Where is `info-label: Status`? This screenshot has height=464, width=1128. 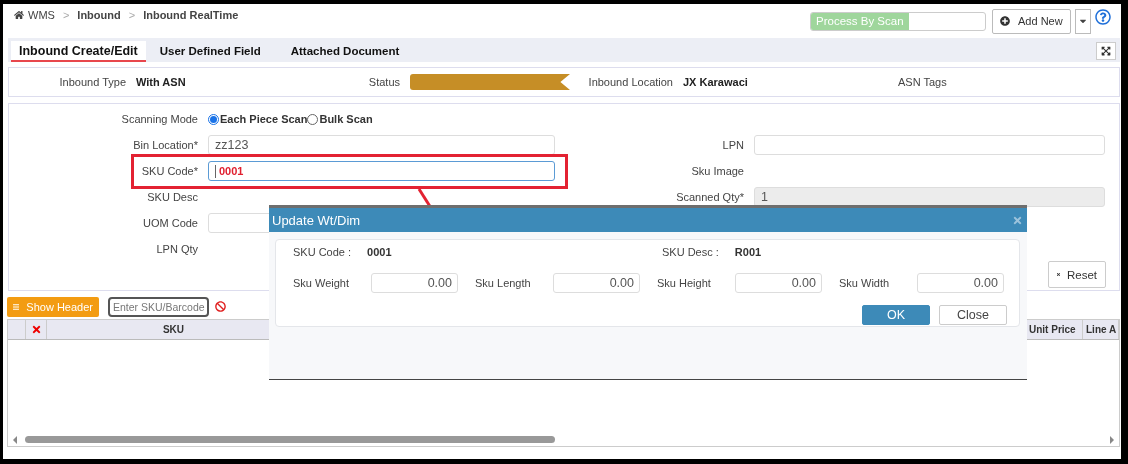 info-label: Status is located at coordinates (384, 82).